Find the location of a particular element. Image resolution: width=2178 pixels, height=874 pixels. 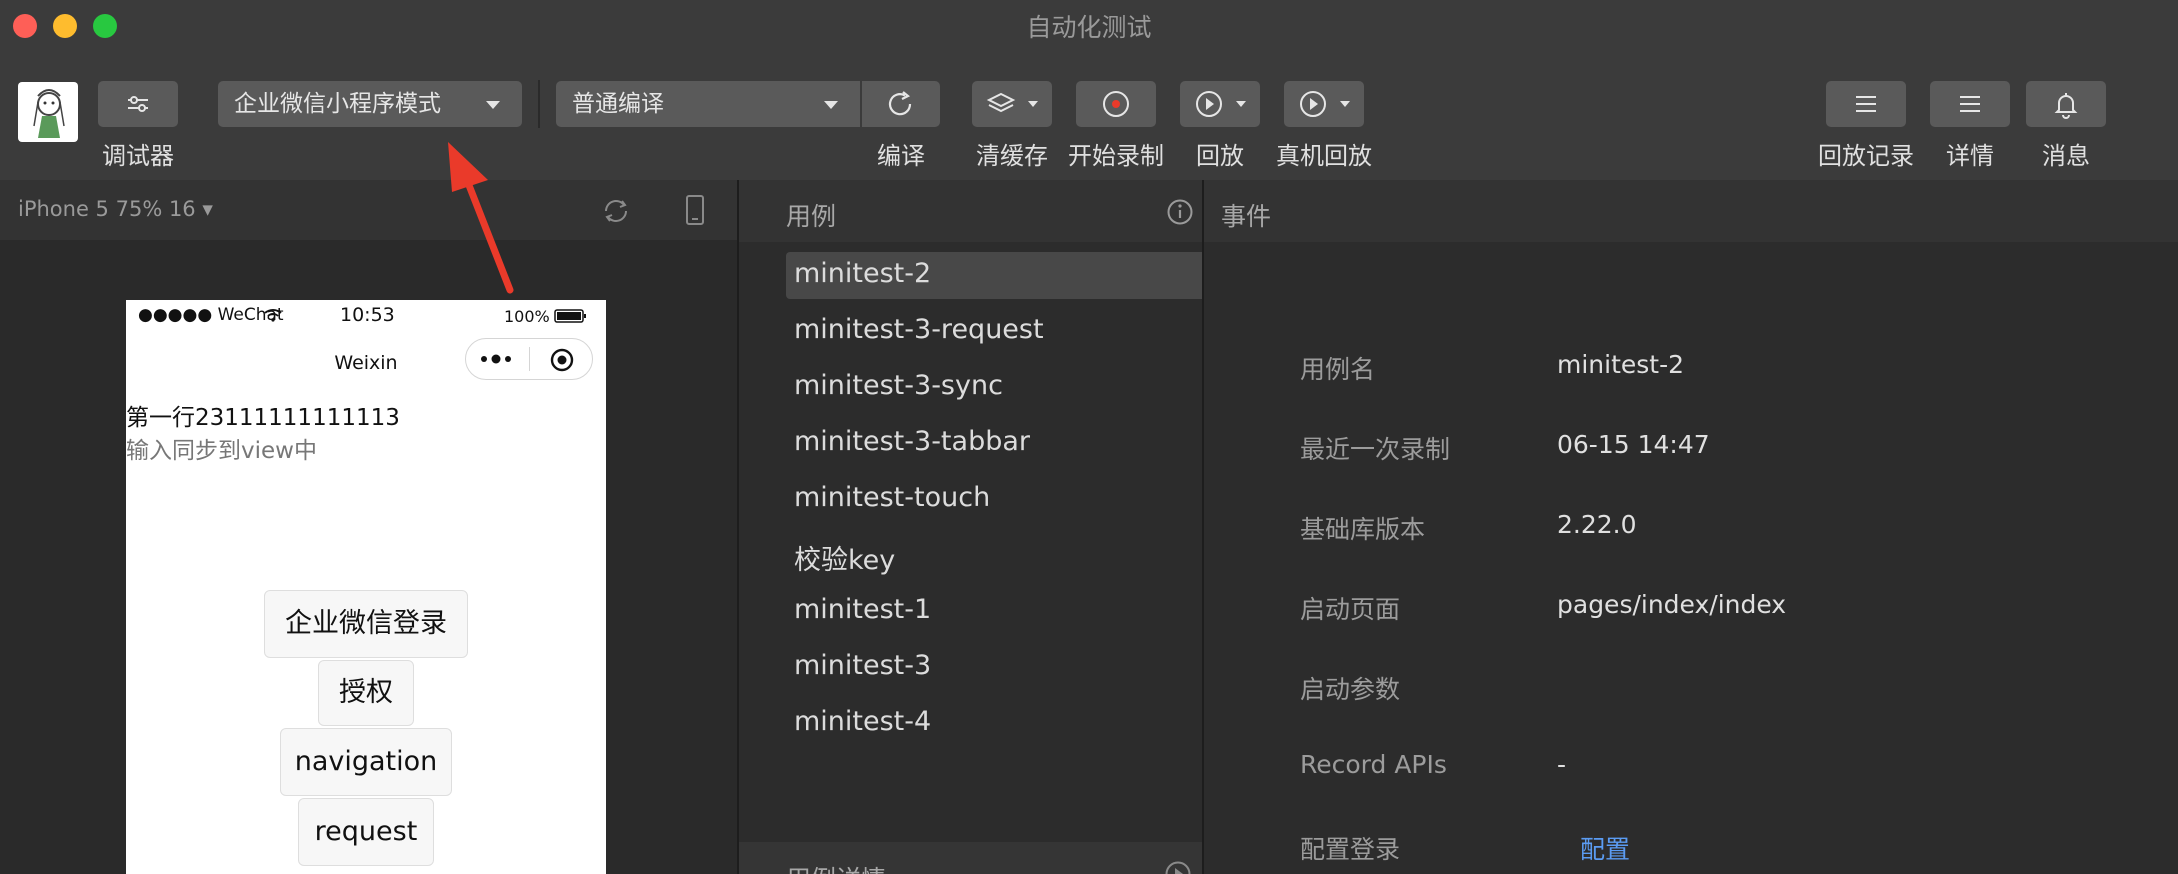

event-value: - is located at coordinates (1562, 764).